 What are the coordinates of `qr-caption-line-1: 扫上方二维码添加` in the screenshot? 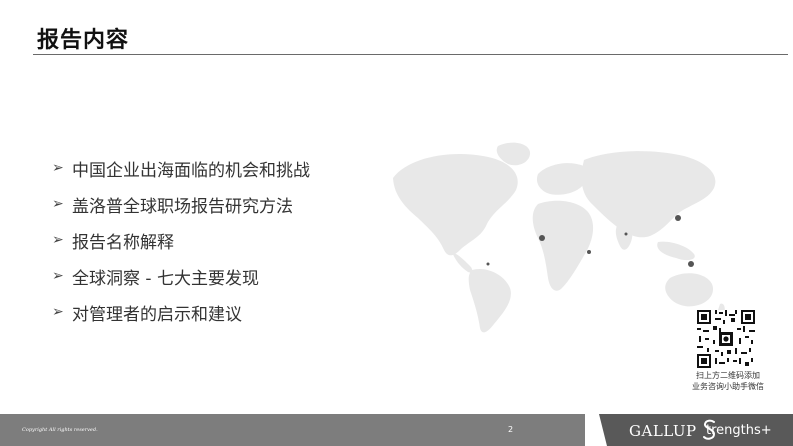 It's located at (728, 375).